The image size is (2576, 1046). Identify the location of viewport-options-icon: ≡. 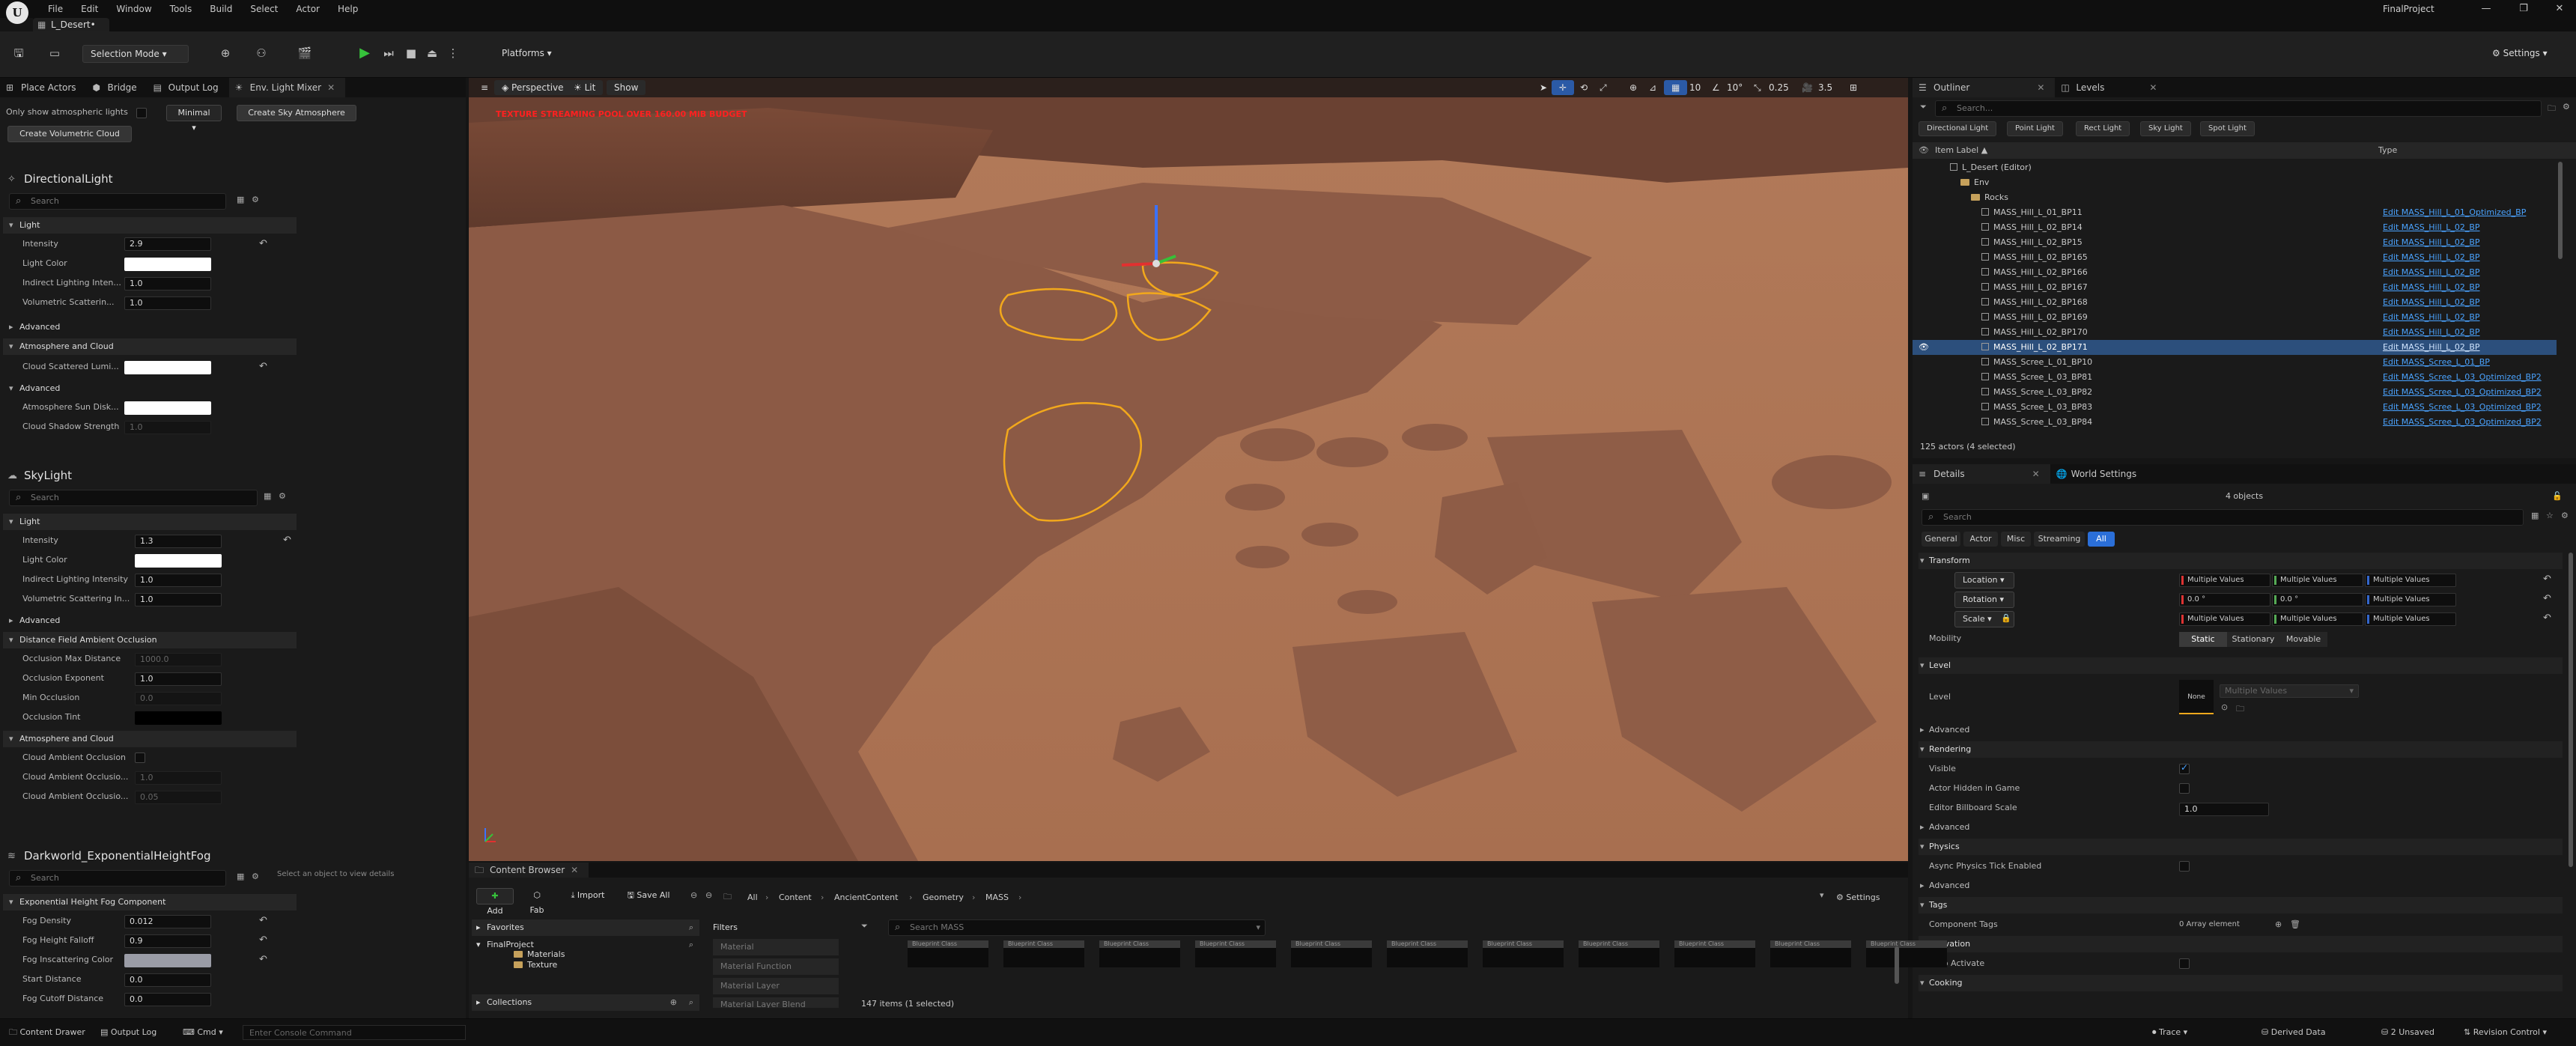
(484, 87).